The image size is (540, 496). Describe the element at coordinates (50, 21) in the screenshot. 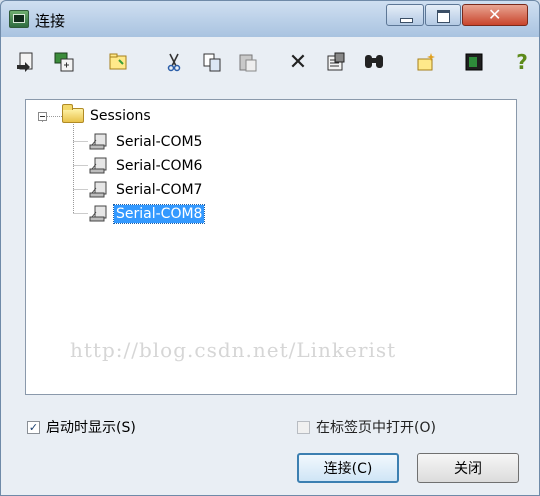

I see `window-title: 连接` at that location.